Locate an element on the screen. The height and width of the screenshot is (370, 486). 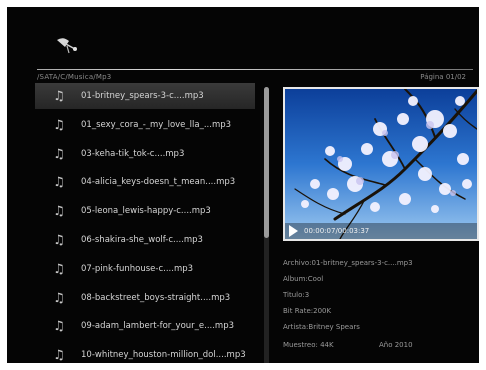
file-name: 01-britney_spears-3-c....mp3 is located at coordinates (142, 96).